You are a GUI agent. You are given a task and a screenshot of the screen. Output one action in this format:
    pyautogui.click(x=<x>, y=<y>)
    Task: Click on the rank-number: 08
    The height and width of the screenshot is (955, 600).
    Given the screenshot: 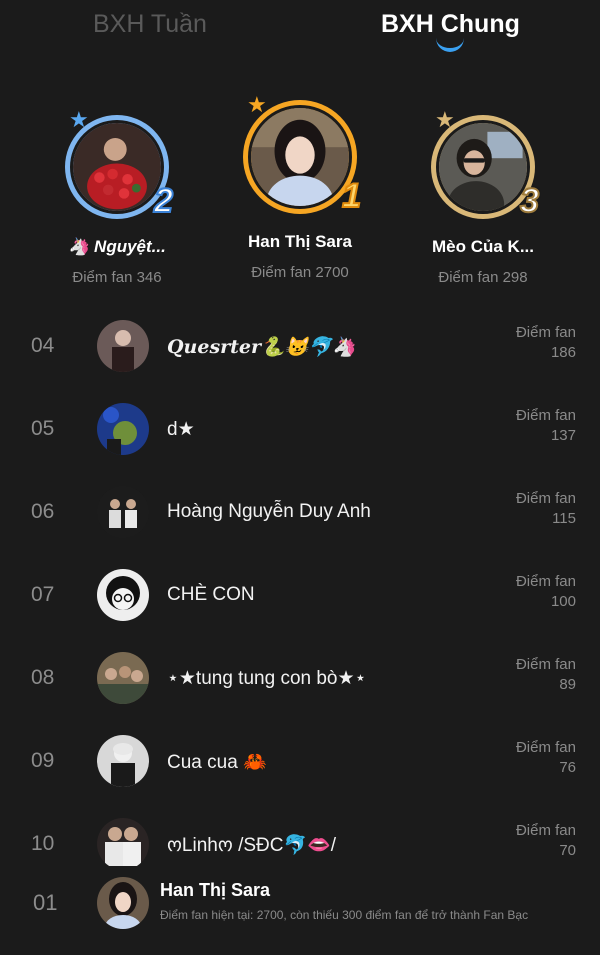 What is the action you would take?
    pyautogui.click(x=43, y=677)
    